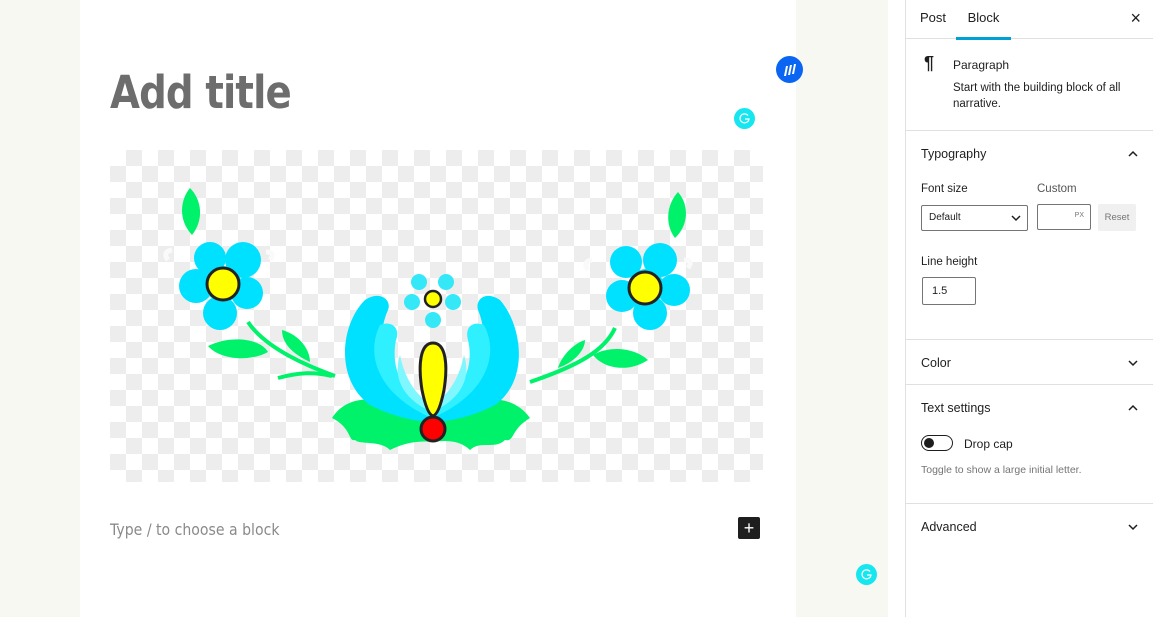 The image size is (1153, 617). What do you see at coordinates (956, 408) in the screenshot?
I see `text-settings-title: Text settings` at bounding box center [956, 408].